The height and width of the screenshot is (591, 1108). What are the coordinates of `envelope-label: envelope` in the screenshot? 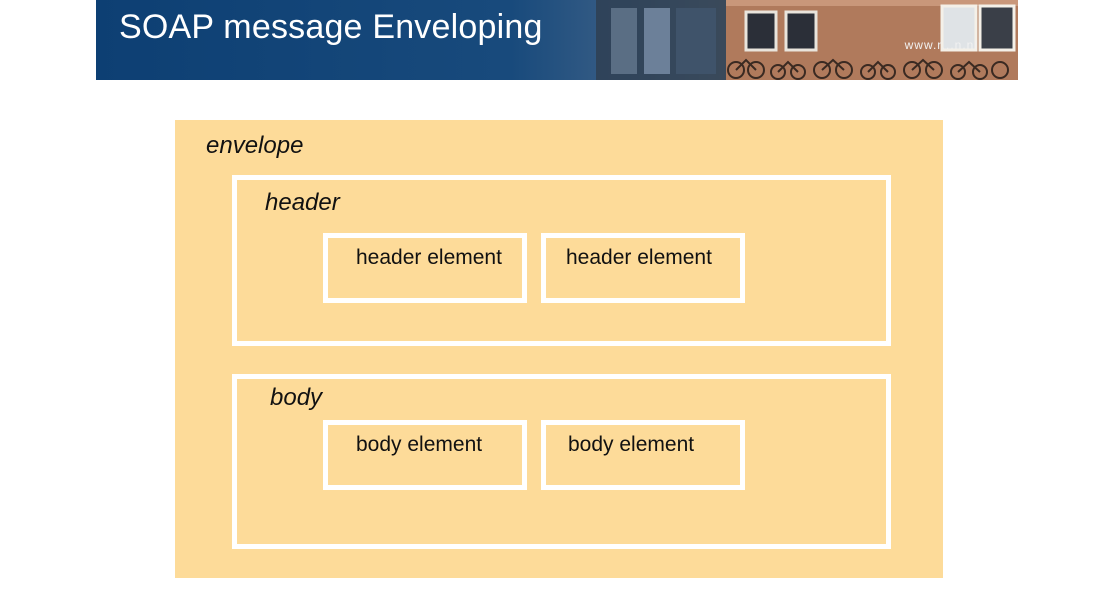 It's located at (255, 145).